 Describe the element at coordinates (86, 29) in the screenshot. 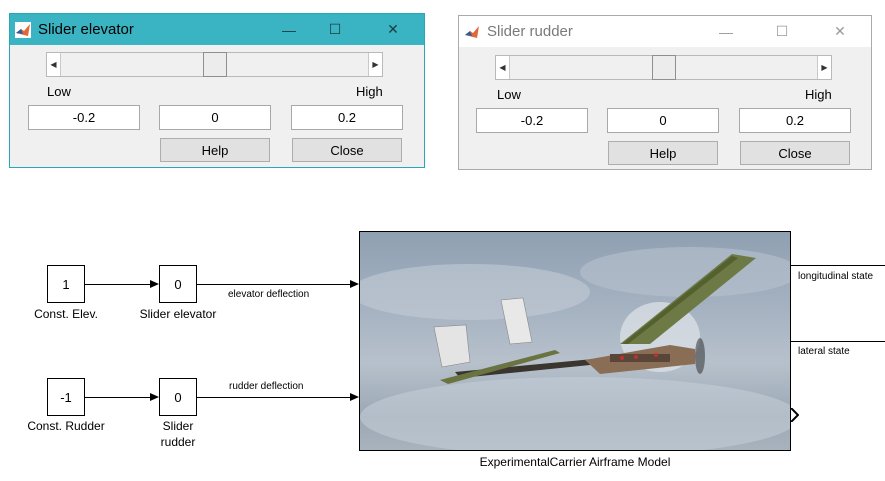

I see `window-title: Slider elevator` at that location.